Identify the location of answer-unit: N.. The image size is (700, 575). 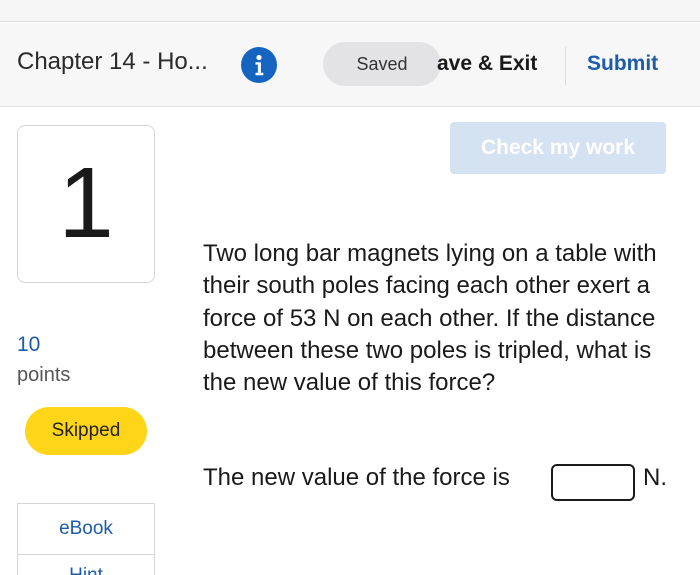
(655, 477).